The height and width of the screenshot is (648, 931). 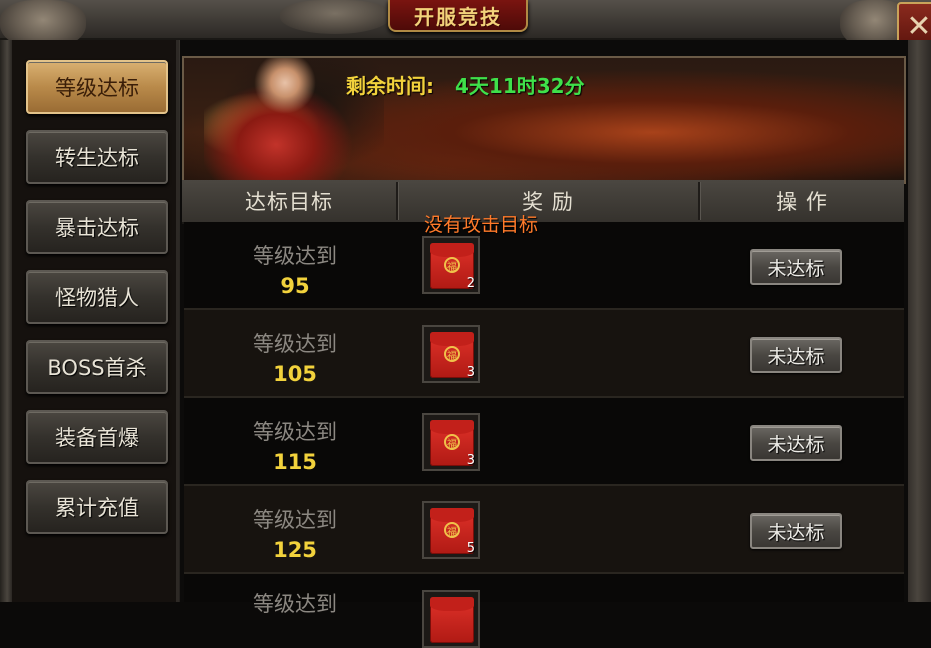 I want to click on sidebar-item-crit: 暴击达标, so click(x=97, y=227).